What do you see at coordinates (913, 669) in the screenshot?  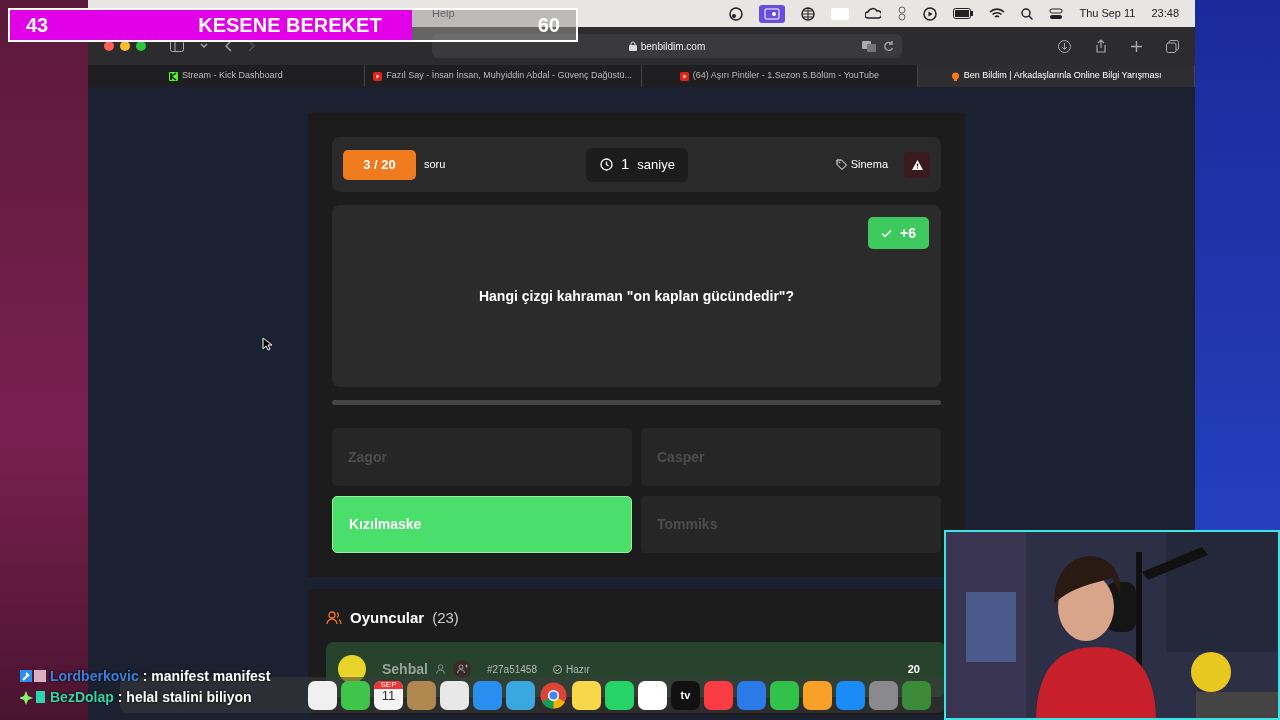 I see `player-score: 20` at bounding box center [913, 669].